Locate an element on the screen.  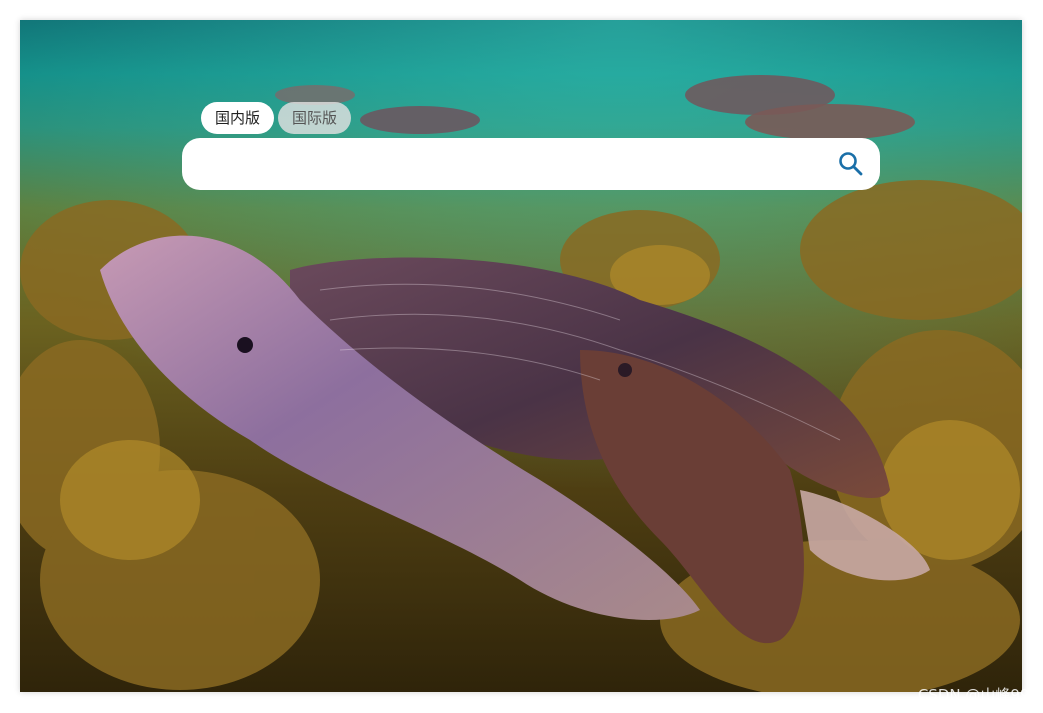
watermark: CSDN @山峰999 is located at coordinates (978, 695).